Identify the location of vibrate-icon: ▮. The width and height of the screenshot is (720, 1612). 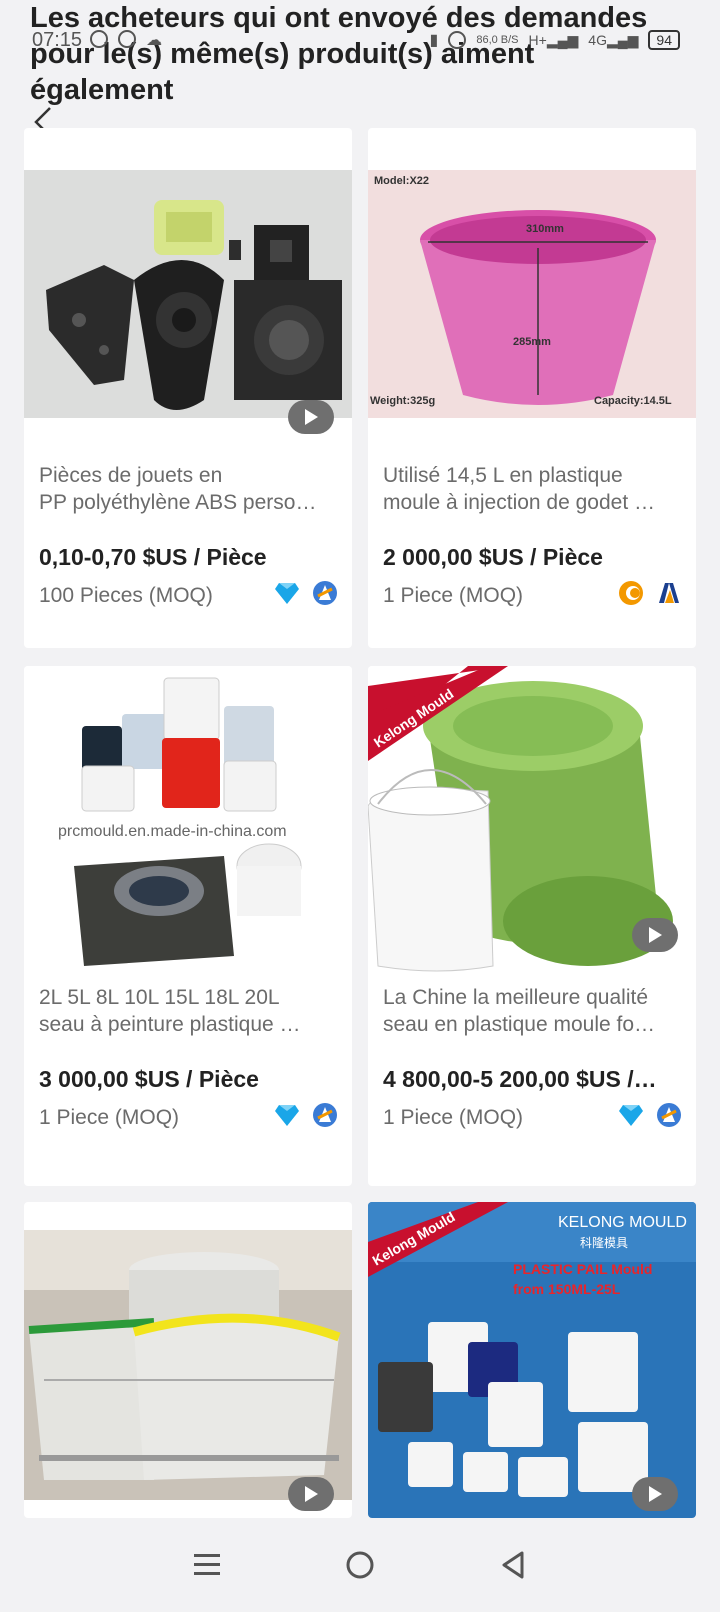
(434, 40).